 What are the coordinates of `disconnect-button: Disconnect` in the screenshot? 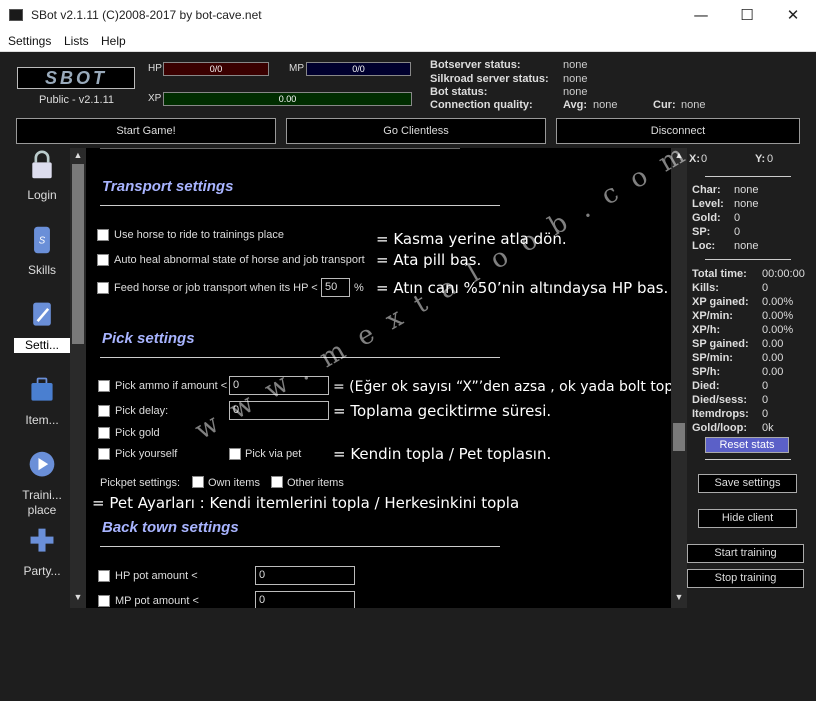 It's located at (678, 131).